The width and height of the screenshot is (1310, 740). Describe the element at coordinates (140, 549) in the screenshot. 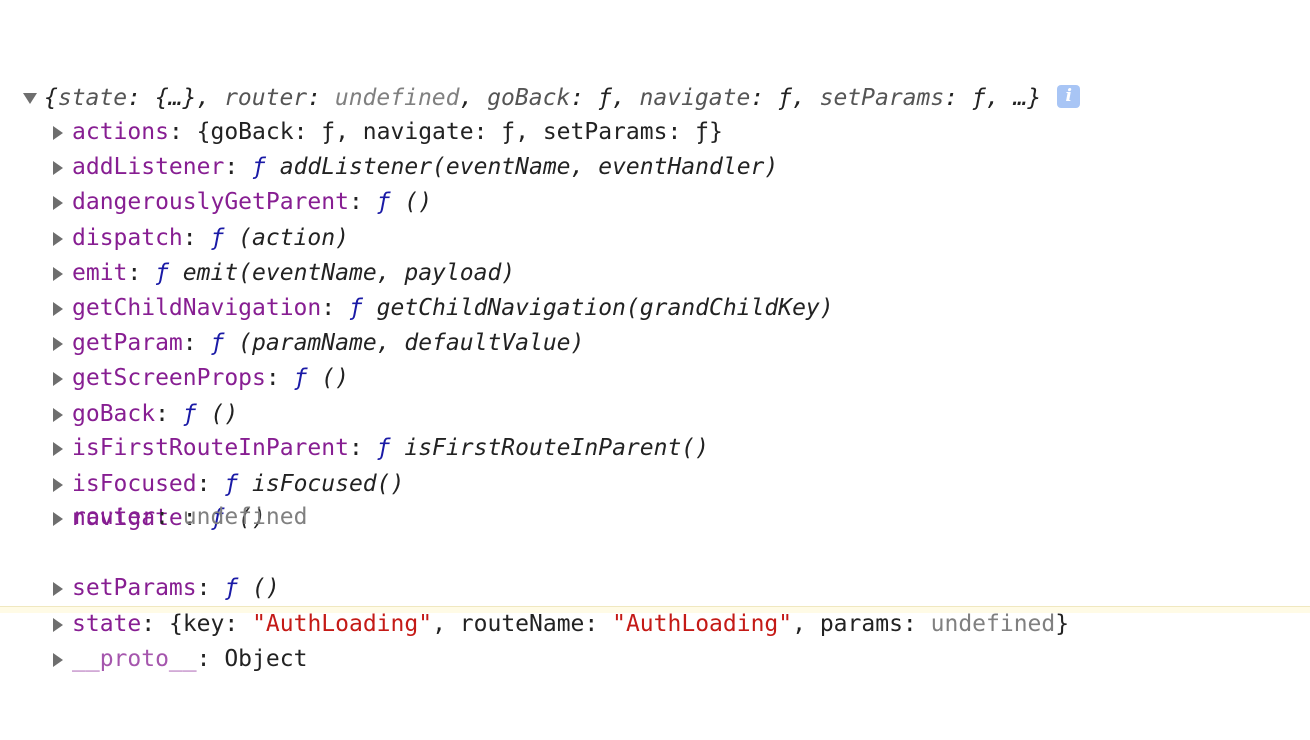

I see `property-row-setparams: setParams: ƒ ()` at that location.